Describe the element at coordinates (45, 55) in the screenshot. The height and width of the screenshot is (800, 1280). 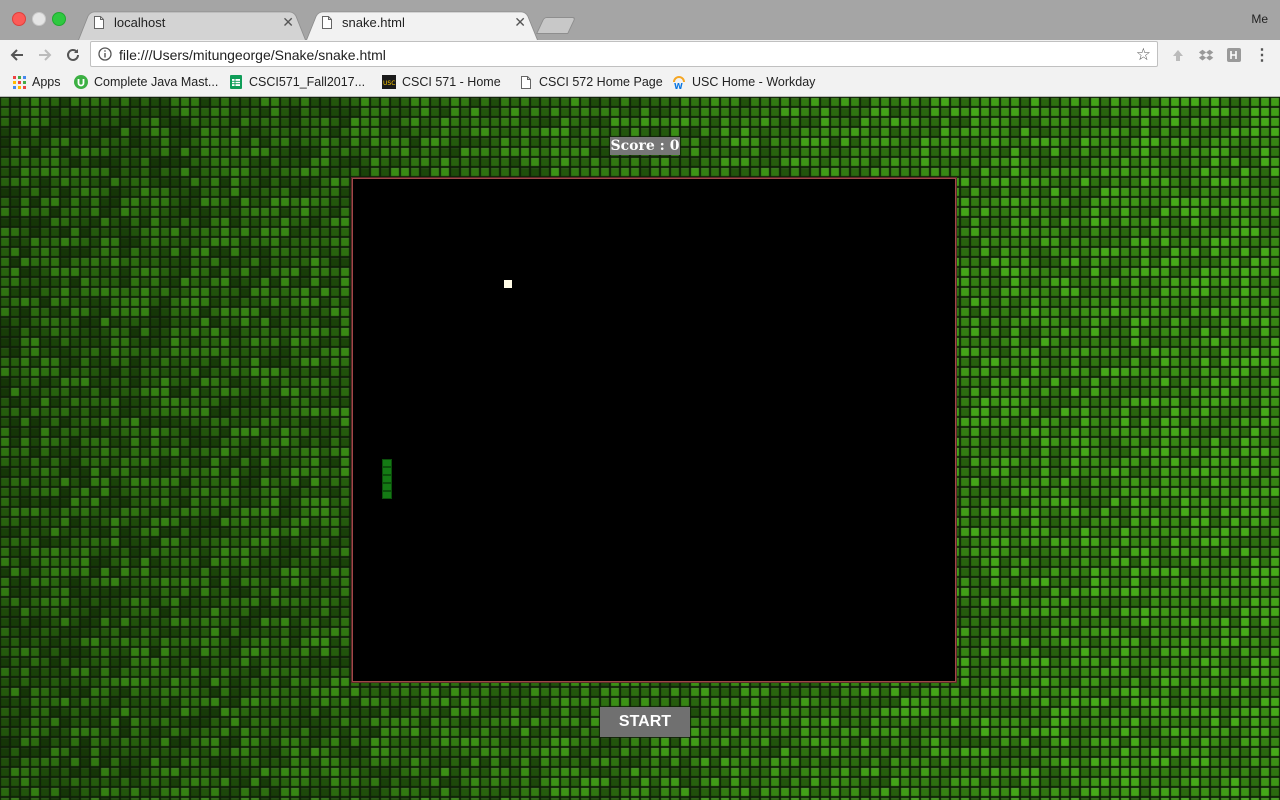
I see `forward-icon` at that location.